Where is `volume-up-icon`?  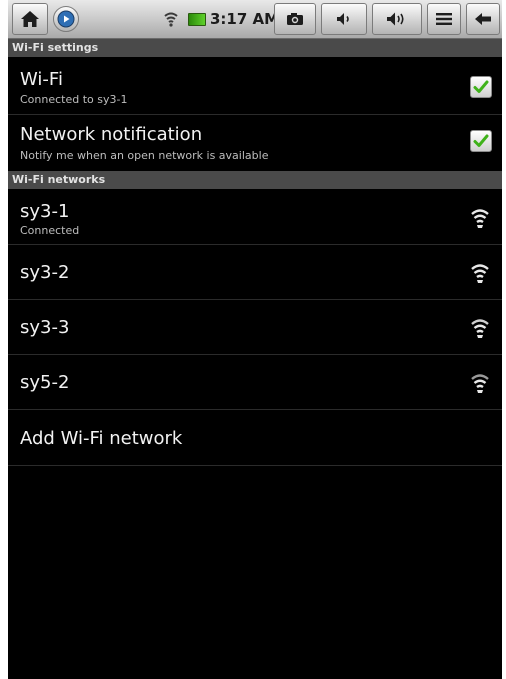 volume-up-icon is located at coordinates (395, 19).